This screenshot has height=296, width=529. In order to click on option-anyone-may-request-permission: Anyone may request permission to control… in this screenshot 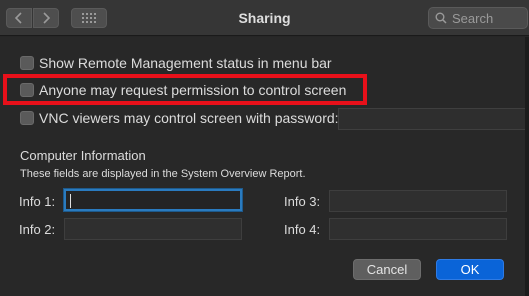, I will do `click(183, 90)`.